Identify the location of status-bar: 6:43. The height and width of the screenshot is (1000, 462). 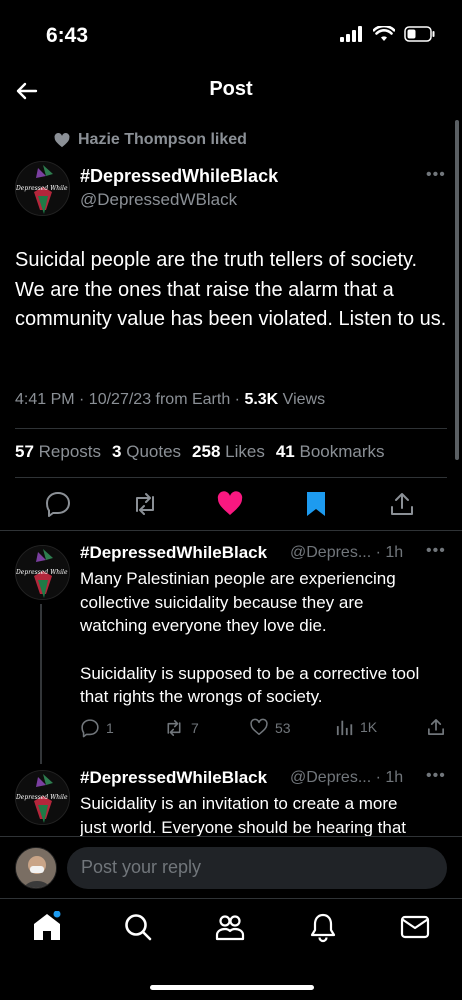
(231, 35).